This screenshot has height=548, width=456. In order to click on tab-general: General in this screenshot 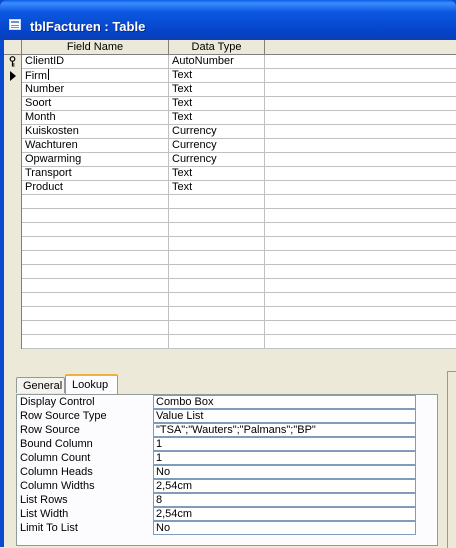, I will do `click(40, 385)`.